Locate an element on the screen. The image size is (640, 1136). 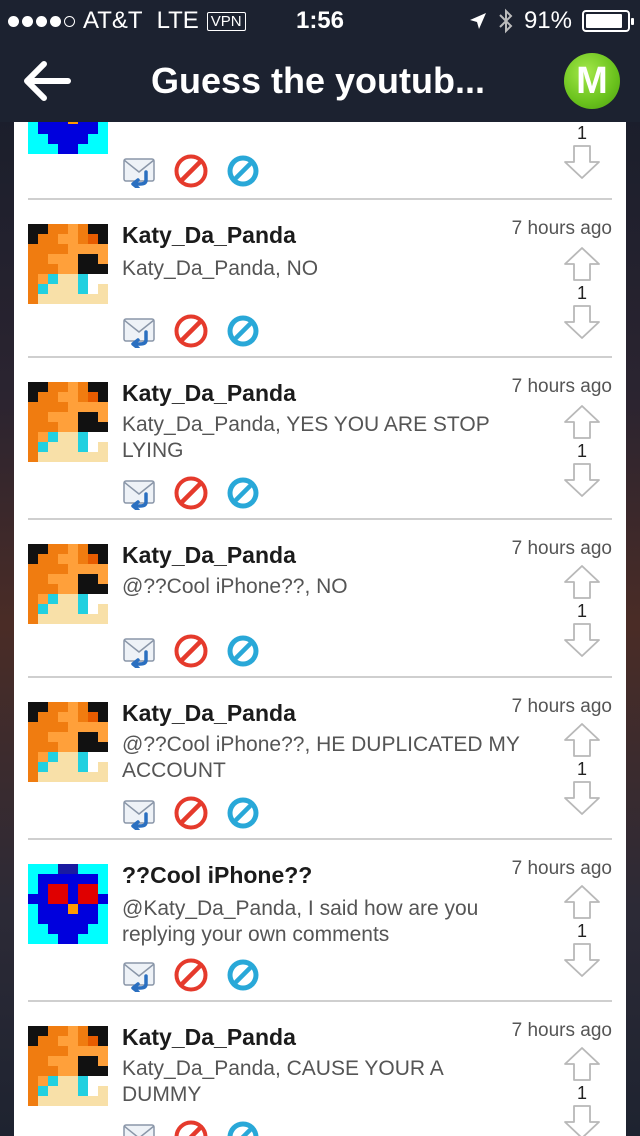
carrier-label: AT&T is located at coordinates (113, 20).